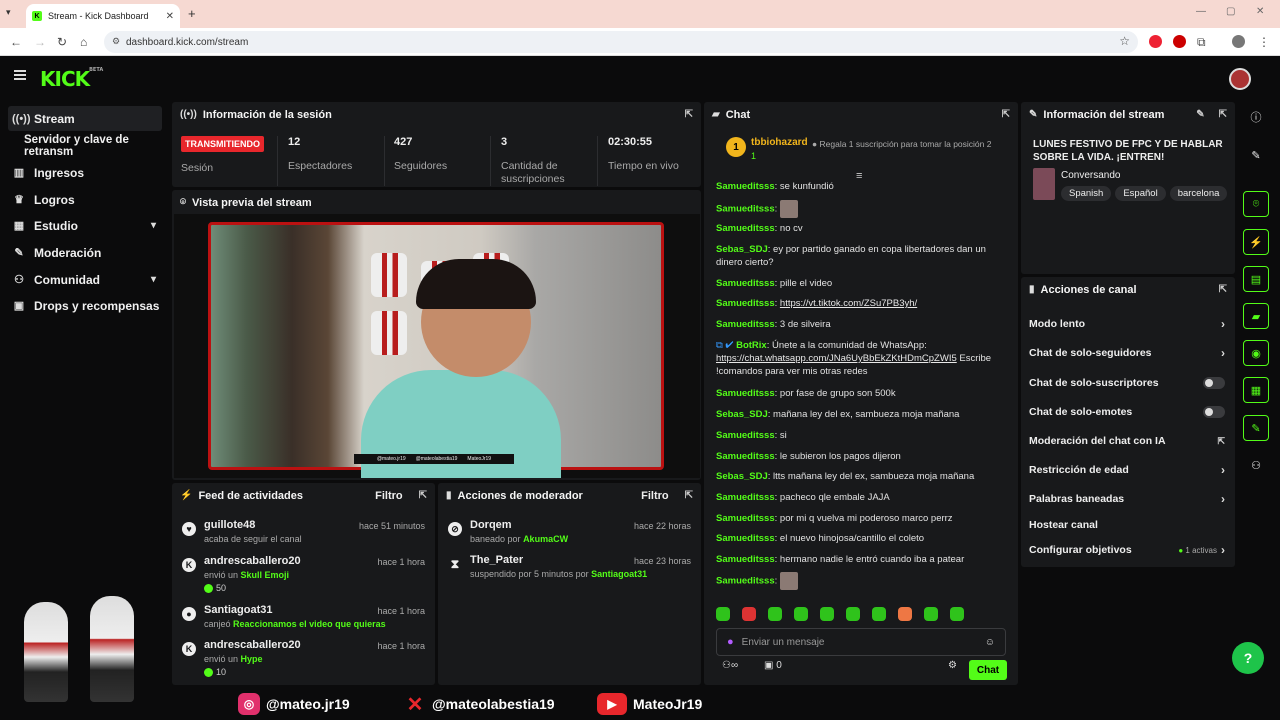 This screenshot has height=720, width=1280. What do you see at coordinates (1248, 658) in the screenshot?
I see `support-chat-icon: ?` at bounding box center [1248, 658].